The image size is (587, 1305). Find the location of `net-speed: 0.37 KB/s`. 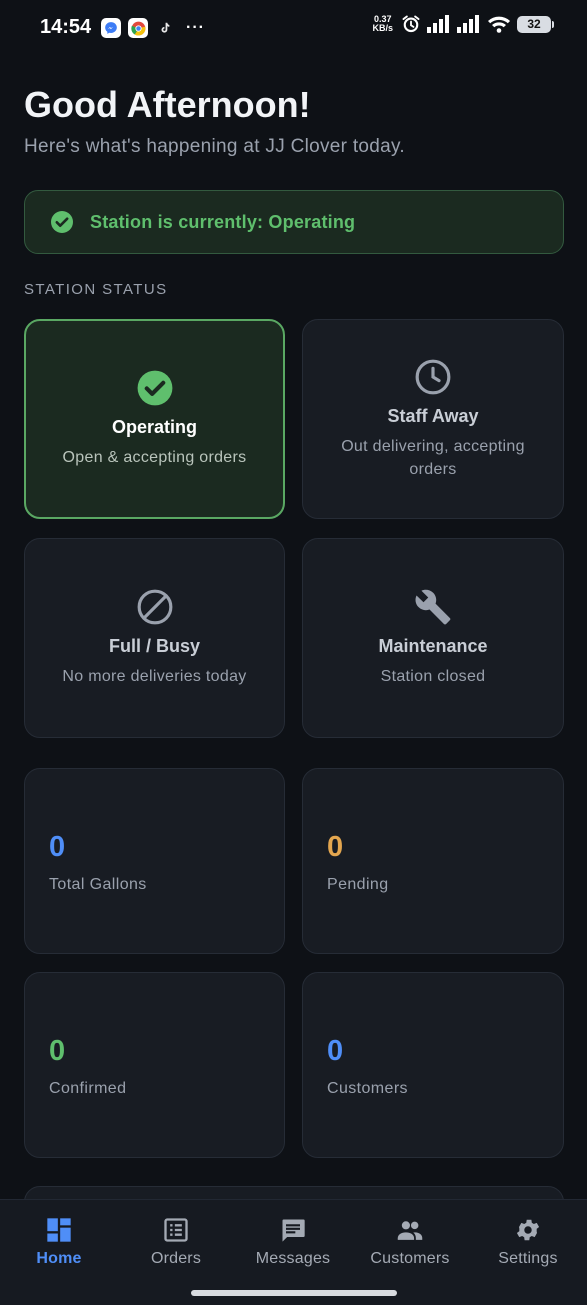

net-speed: 0.37 KB/s is located at coordinates (382, 24).